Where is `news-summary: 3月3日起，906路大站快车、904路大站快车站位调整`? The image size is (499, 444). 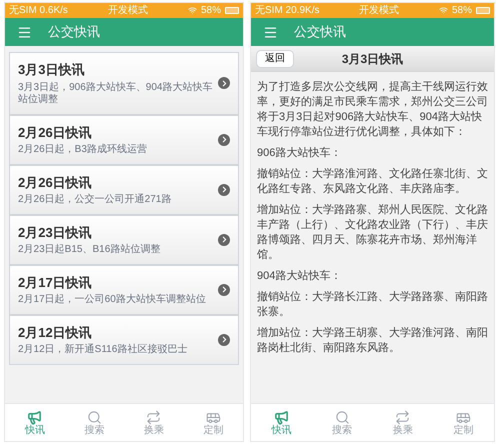
news-summary: 3月3日起，906路大站快车、904路大站快车站位调整 is located at coordinates (116, 94).